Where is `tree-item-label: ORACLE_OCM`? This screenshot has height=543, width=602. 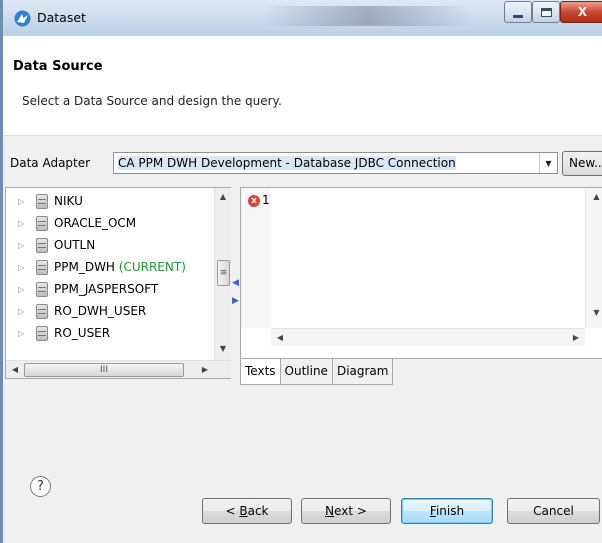 tree-item-label: ORACLE_OCM is located at coordinates (95, 223).